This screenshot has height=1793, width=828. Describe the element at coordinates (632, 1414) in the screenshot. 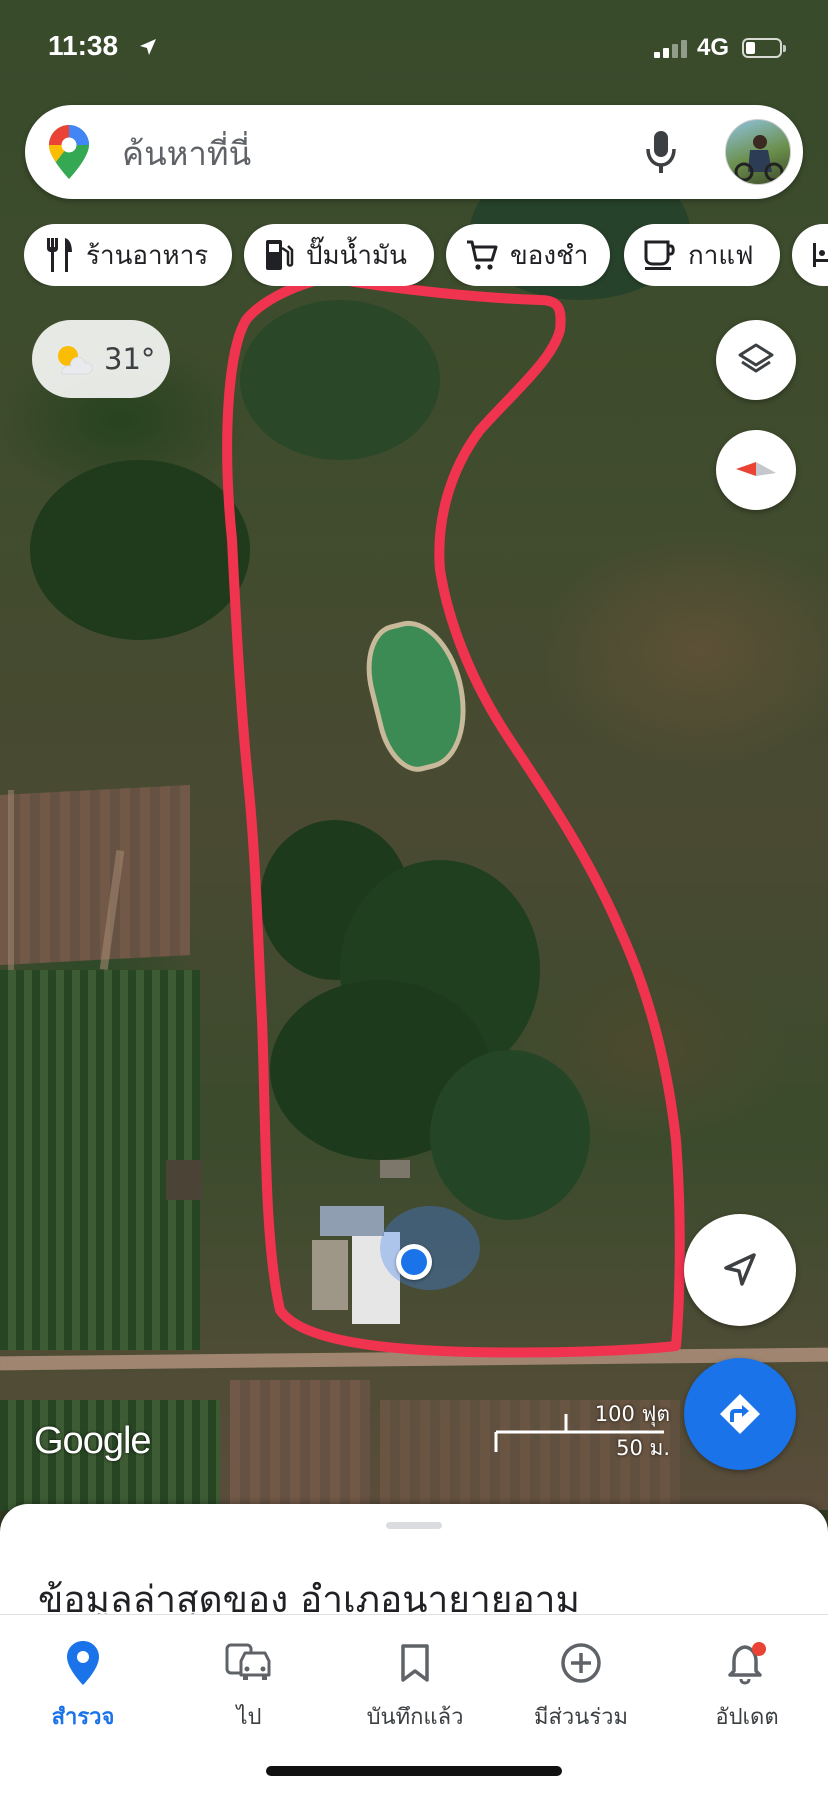

I see `scale-feet-label: 100 ฟุต` at that location.